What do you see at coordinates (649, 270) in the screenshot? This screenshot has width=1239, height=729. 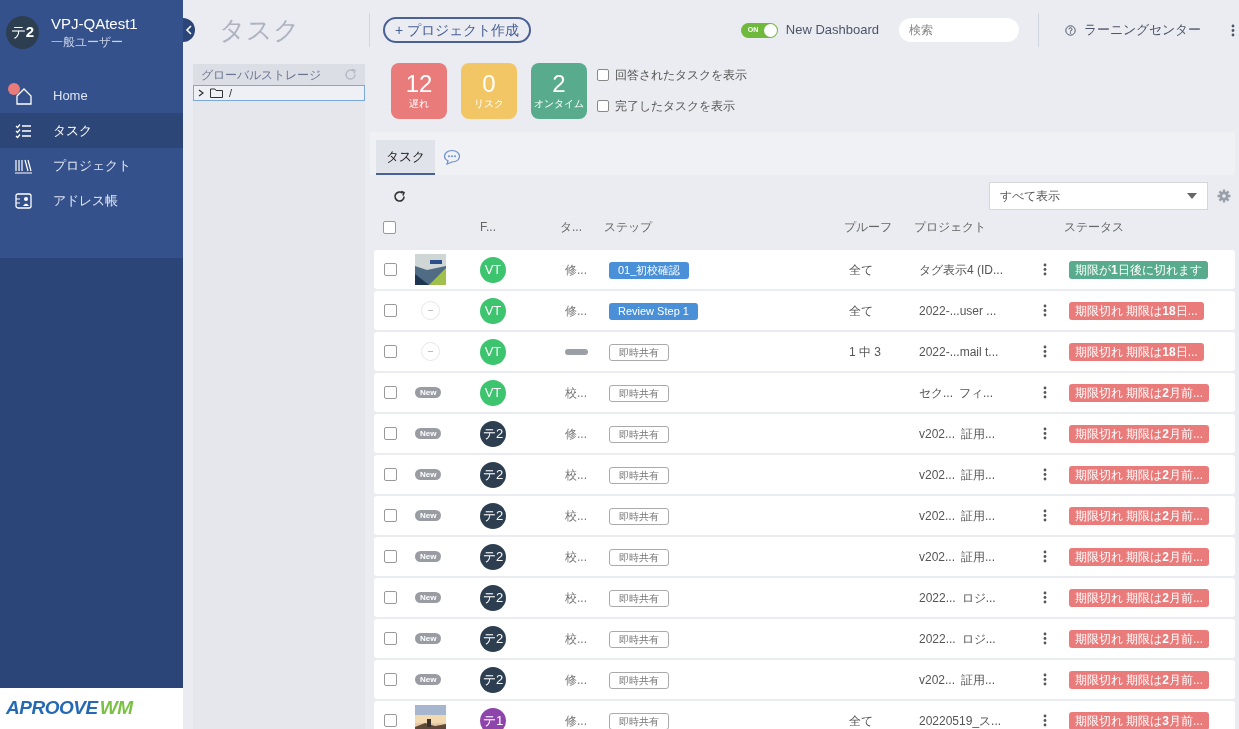 I see `step-tag: 01_初校確認` at bounding box center [649, 270].